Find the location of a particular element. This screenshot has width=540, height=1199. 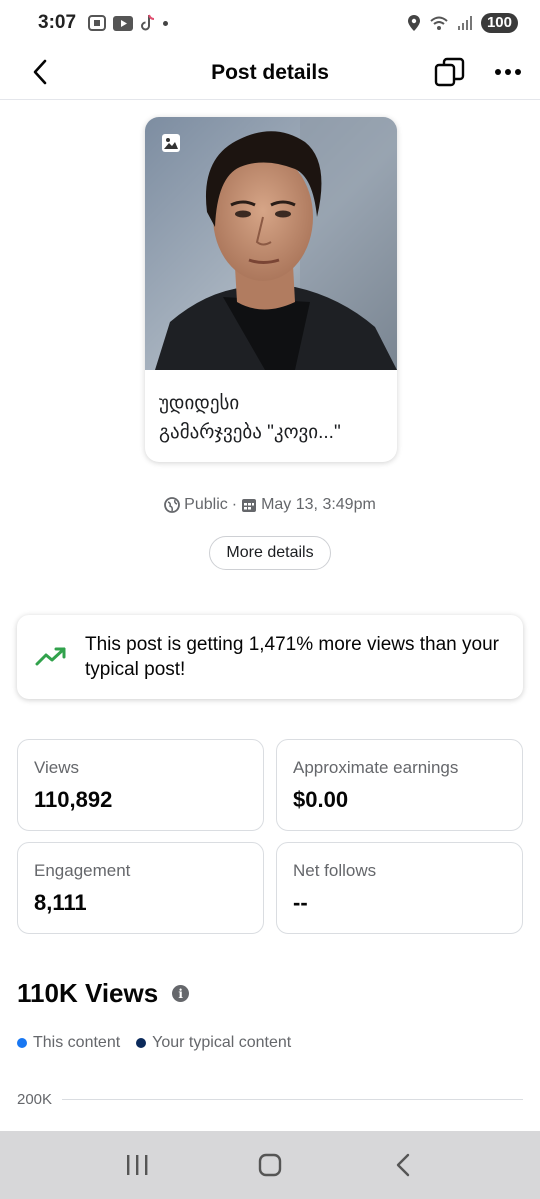

status-icons-right: 100 is located at coordinates (462, 23).